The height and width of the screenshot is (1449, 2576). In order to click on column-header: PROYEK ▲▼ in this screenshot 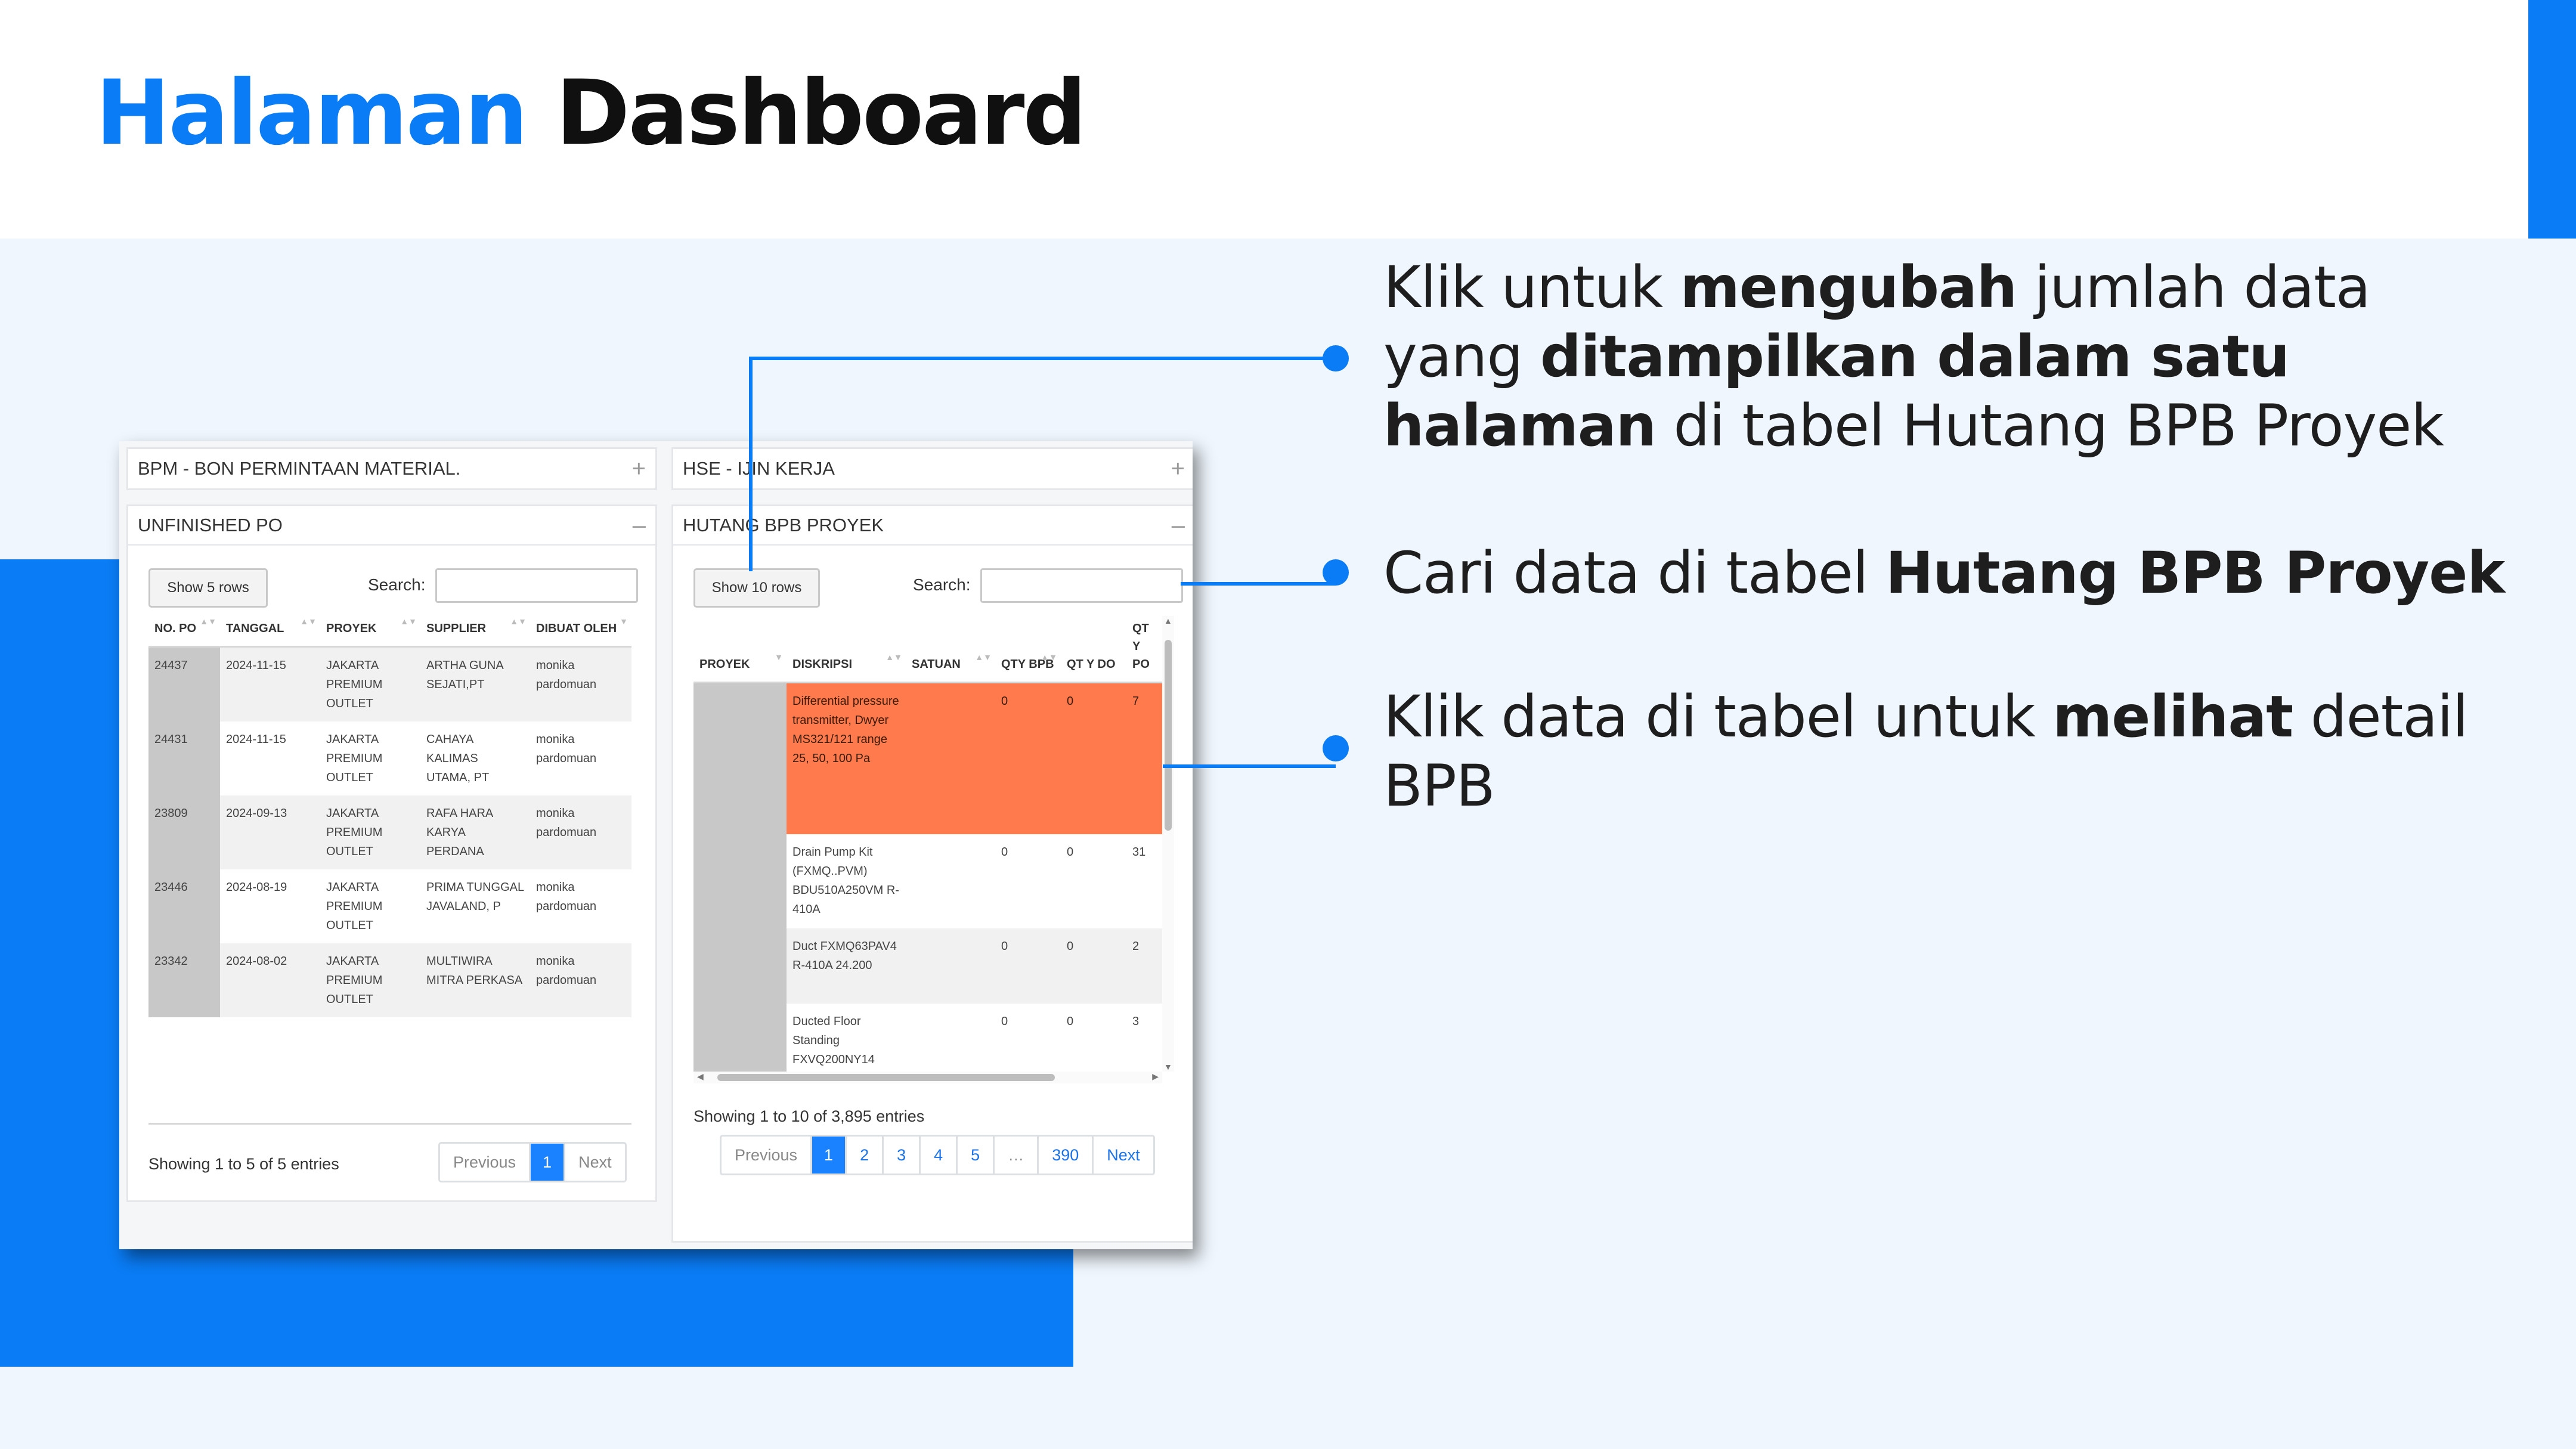, I will do `click(370, 632)`.